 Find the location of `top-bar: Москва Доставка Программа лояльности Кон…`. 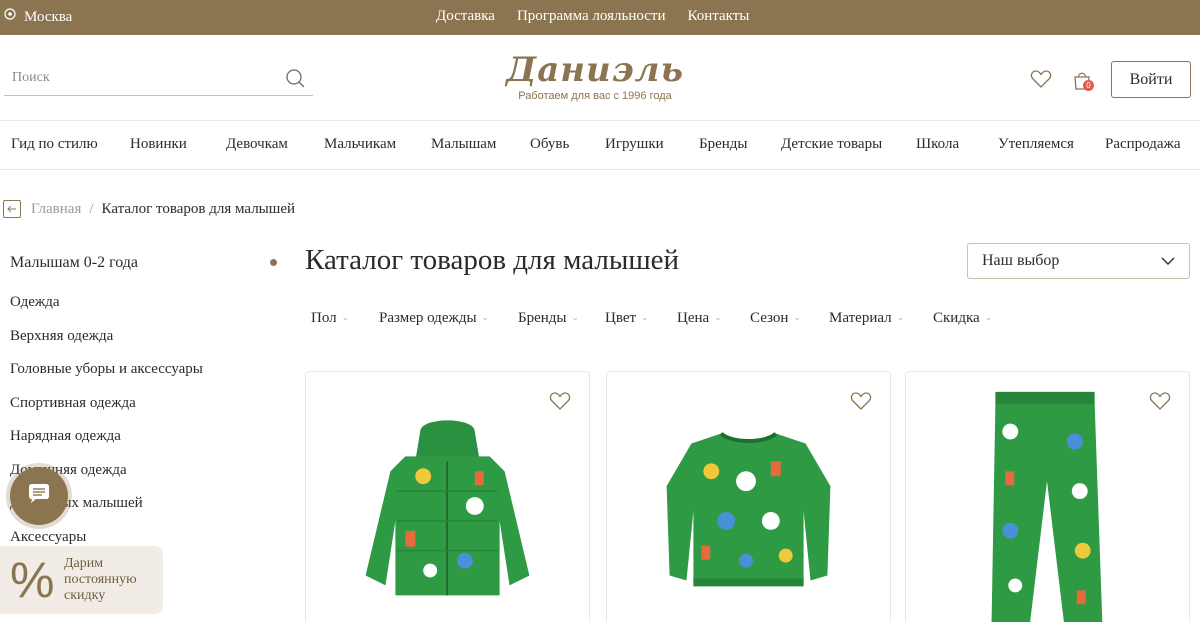

top-bar: Москва Доставка Программа лояльности Кон… is located at coordinates (600, 17).